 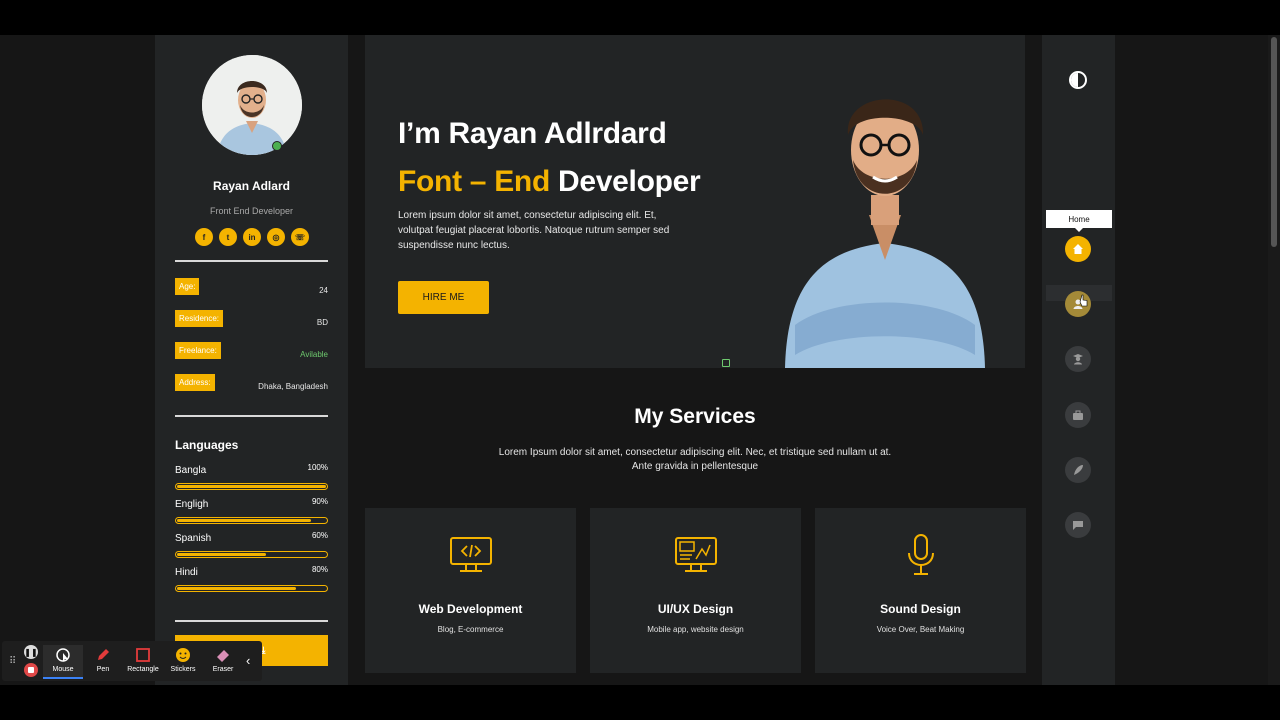 I want to click on service-subtitle: Voice Over, Beat Making, so click(x=920, y=629).